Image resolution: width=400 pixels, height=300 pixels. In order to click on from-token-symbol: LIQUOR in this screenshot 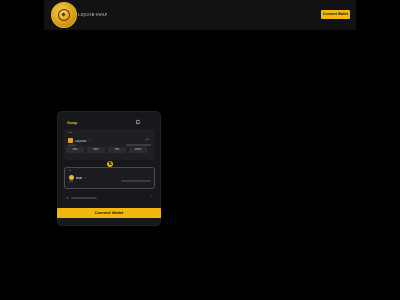, I will do `click(81, 140)`.